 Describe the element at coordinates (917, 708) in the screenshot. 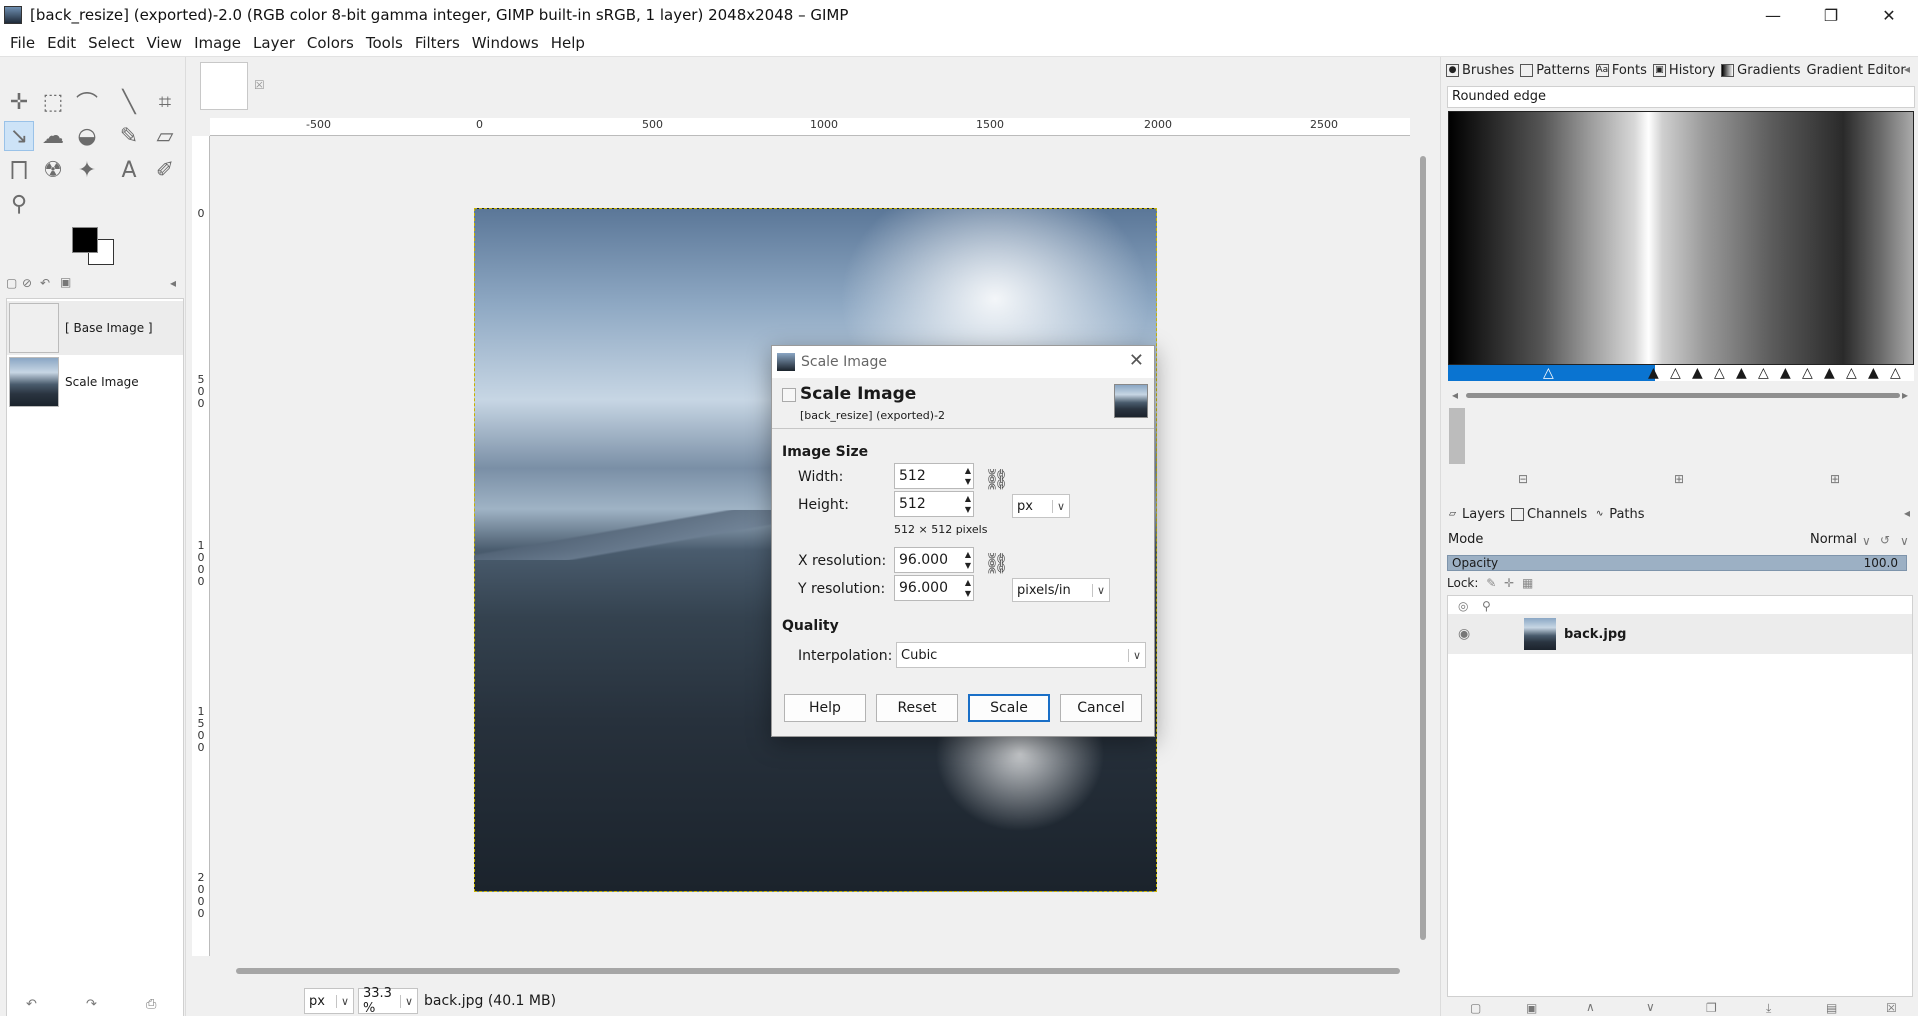

I see `reset-button: Reset` at that location.